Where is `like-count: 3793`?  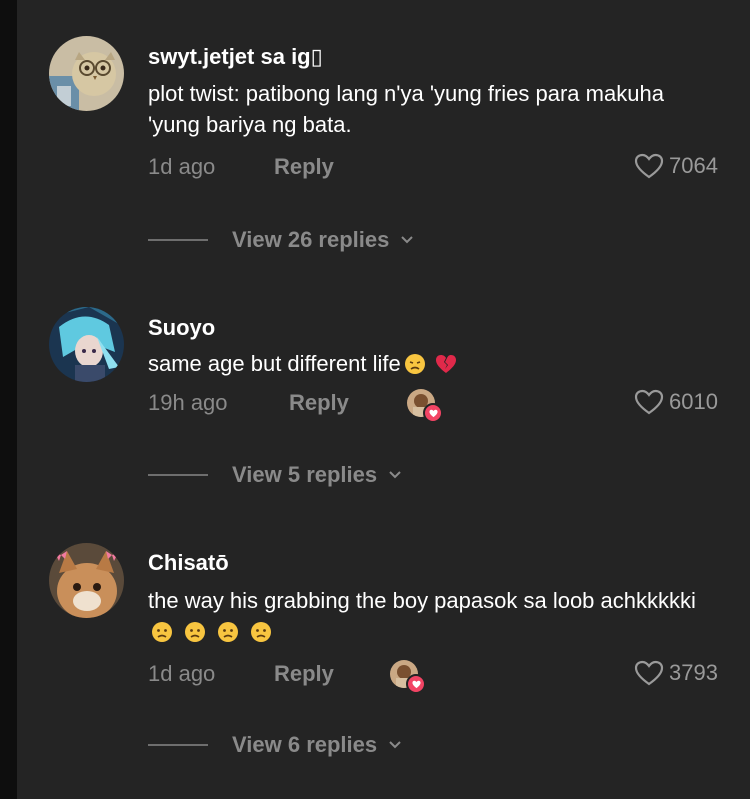 like-count: 3793 is located at coordinates (693, 672).